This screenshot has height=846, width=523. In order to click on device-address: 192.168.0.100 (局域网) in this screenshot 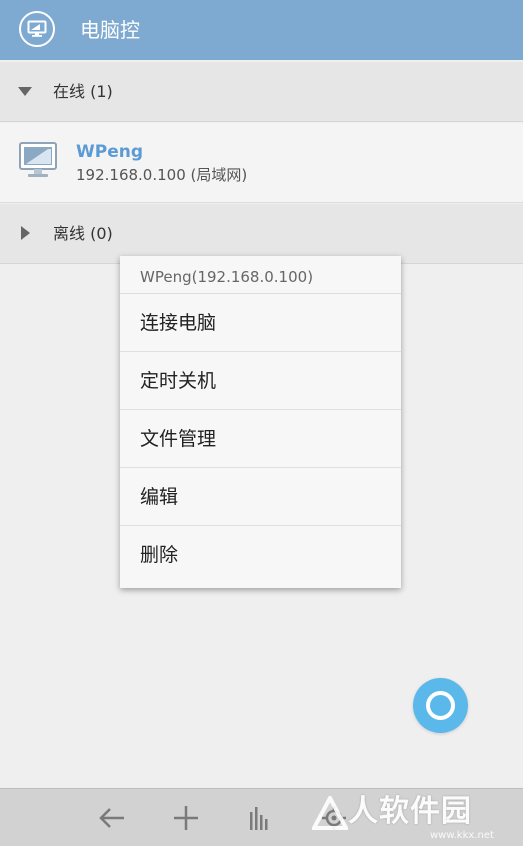, I will do `click(162, 175)`.